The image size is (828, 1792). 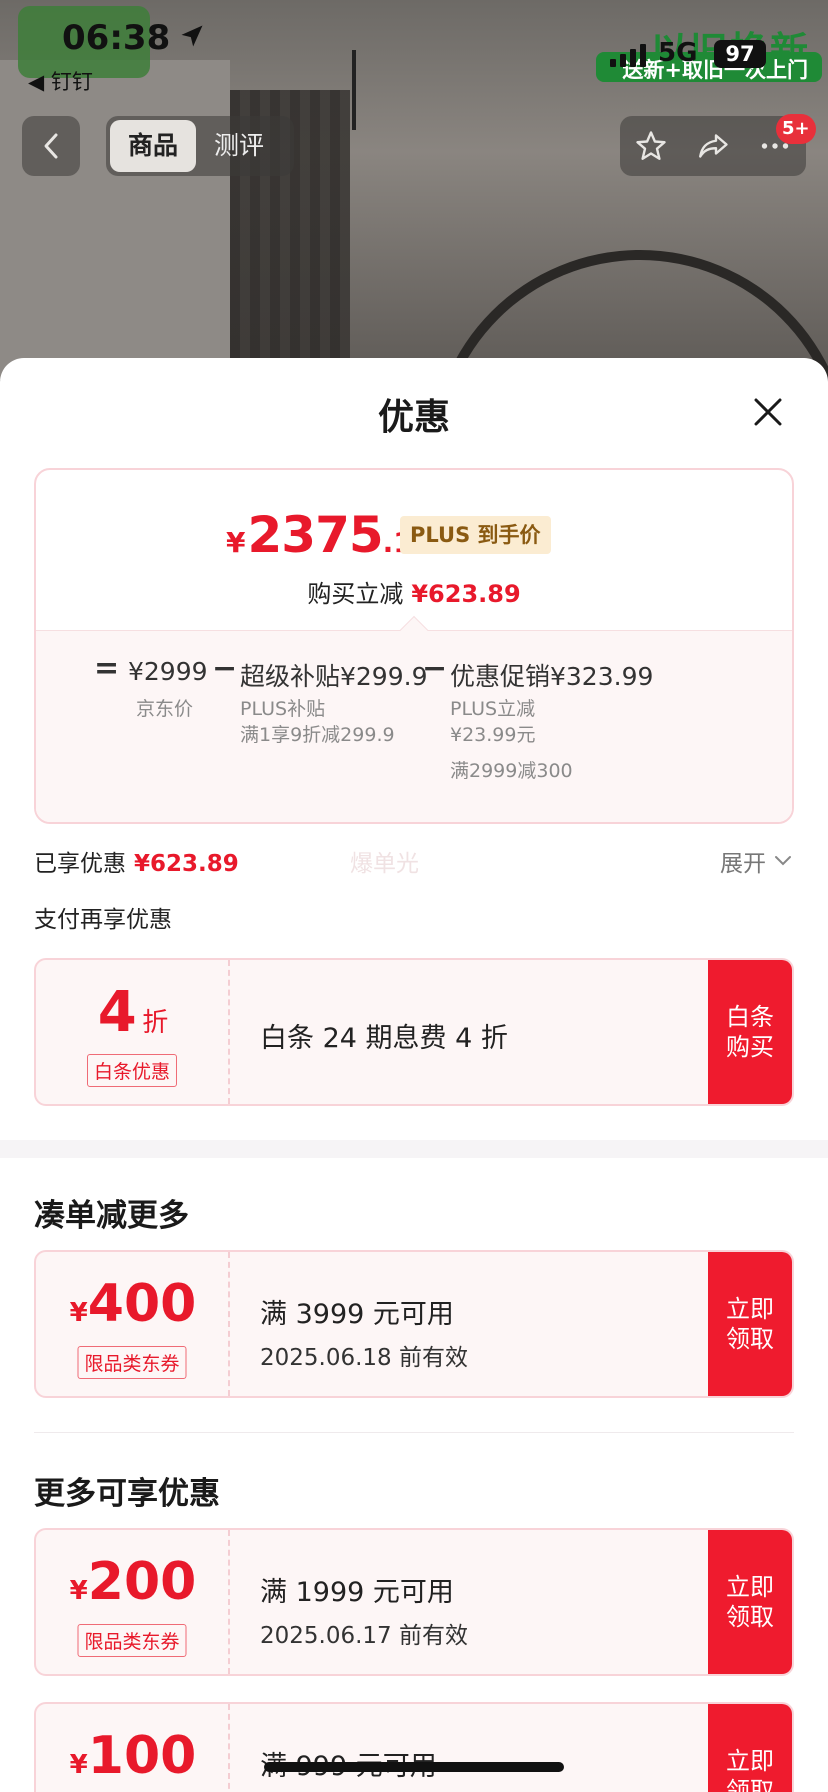 I want to click on section-title-more: 更多可享优惠, so click(x=127, y=1494).